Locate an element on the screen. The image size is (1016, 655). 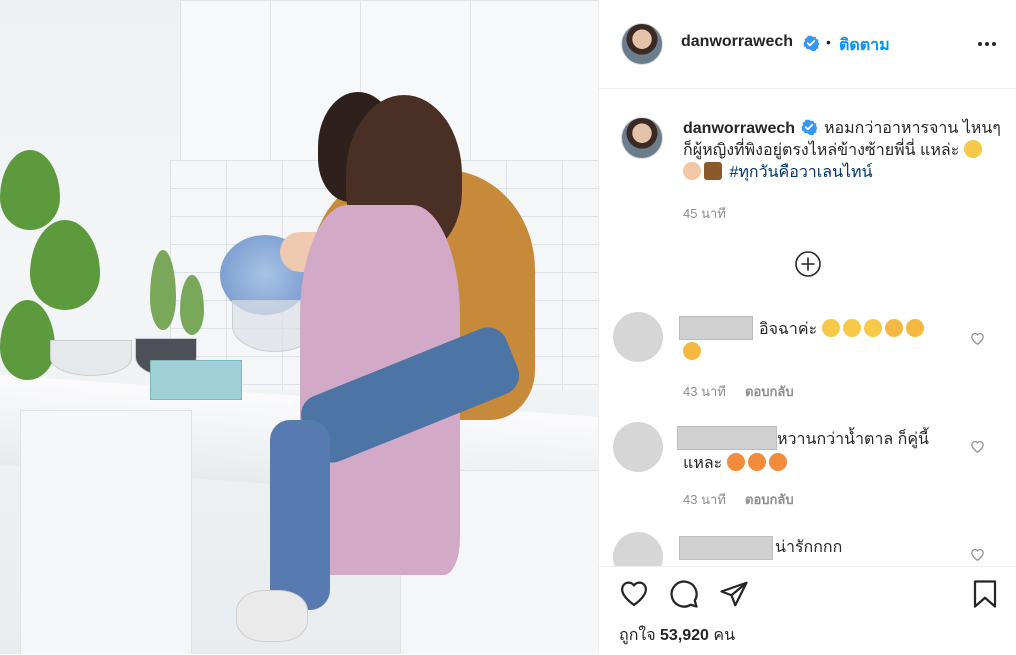
post-actions-bar: ถูกใจ 53,920 คน is located at coordinates (807, 610).